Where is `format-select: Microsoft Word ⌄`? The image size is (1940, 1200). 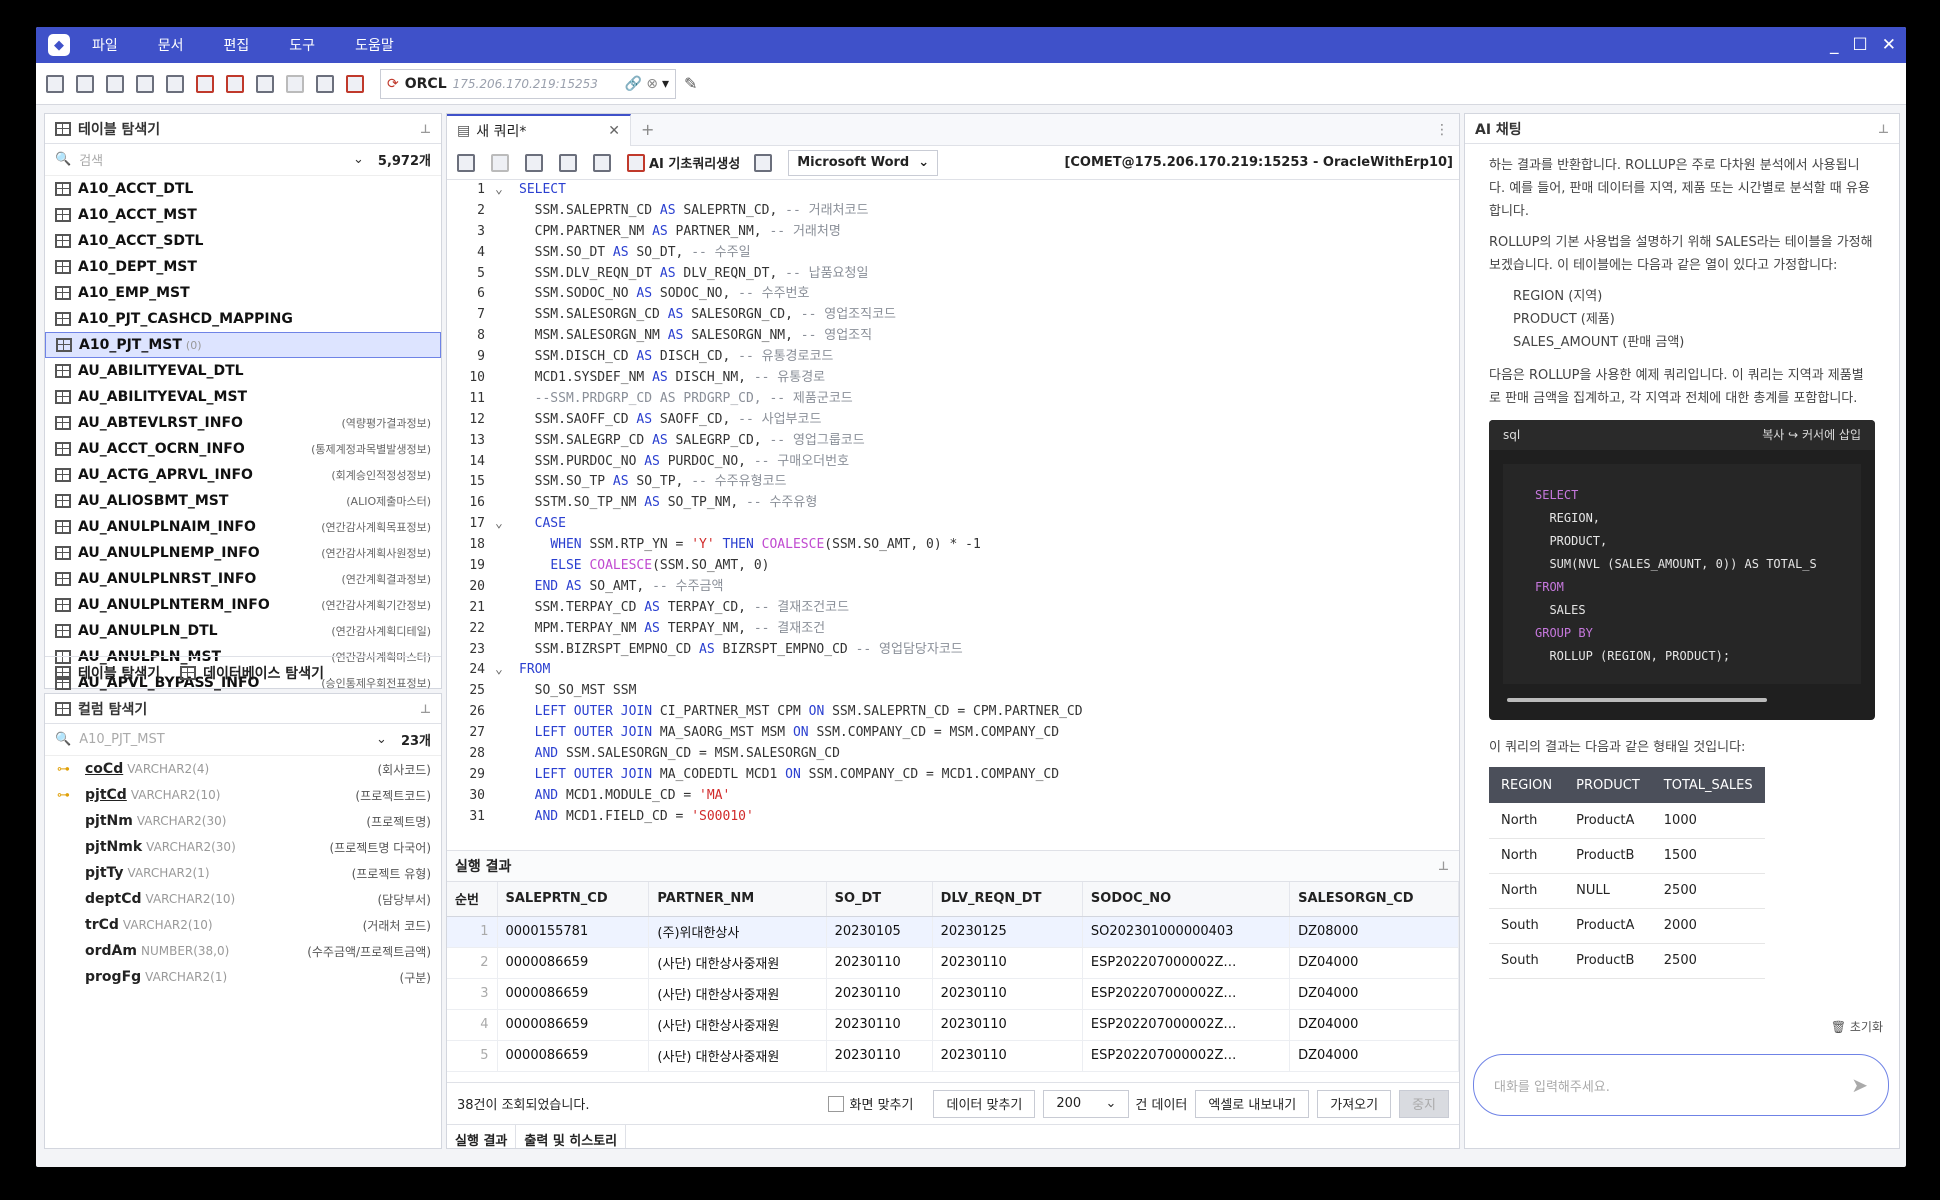
format-select: Microsoft Word ⌄ is located at coordinates (863, 162).